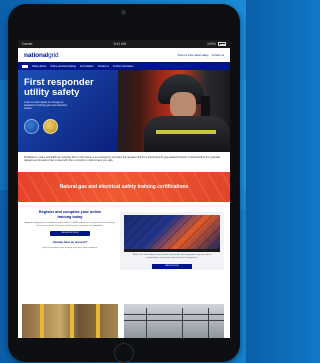 Image resolution: width=320 pixels, height=363 pixels. What do you see at coordinates (31, 126) in the screenshot?
I see `certification-badge-icon` at bounding box center [31, 126].